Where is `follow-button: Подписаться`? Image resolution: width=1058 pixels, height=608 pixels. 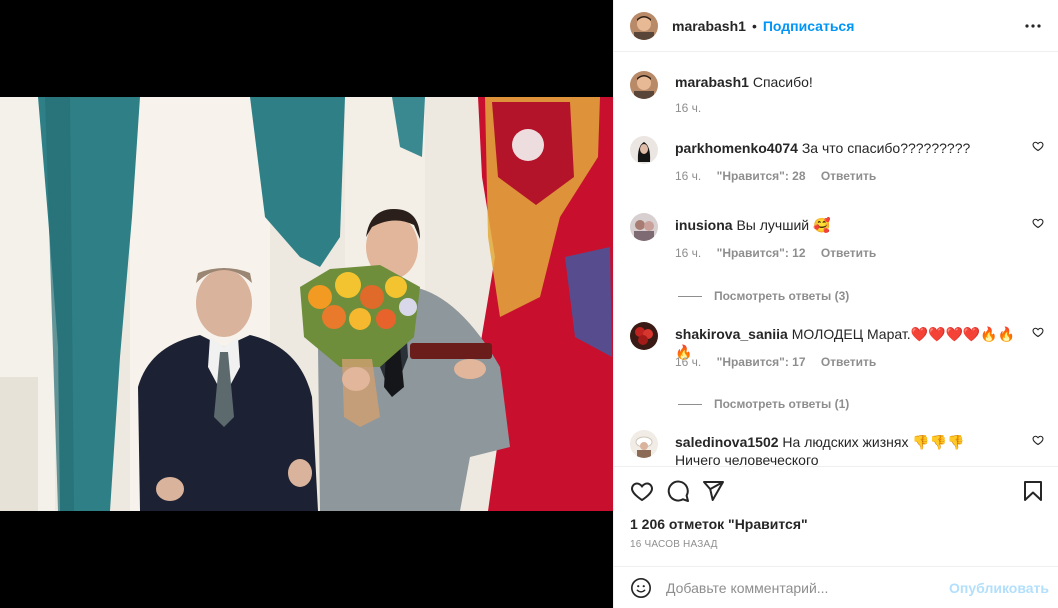 follow-button: Подписаться is located at coordinates (809, 26).